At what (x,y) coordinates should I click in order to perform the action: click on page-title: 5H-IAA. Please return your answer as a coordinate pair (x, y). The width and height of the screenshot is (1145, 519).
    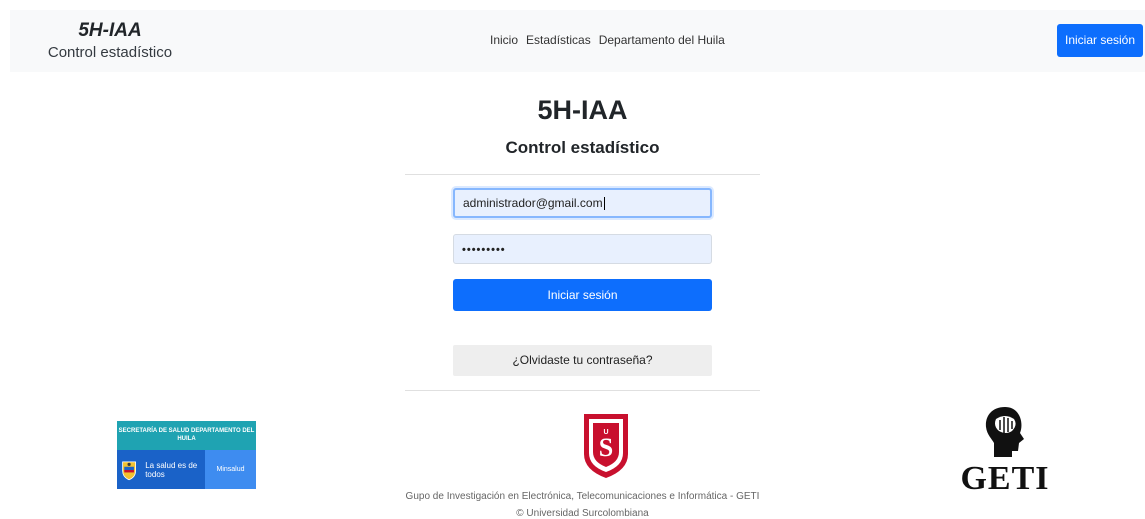
    Looking at the image, I should click on (582, 110).